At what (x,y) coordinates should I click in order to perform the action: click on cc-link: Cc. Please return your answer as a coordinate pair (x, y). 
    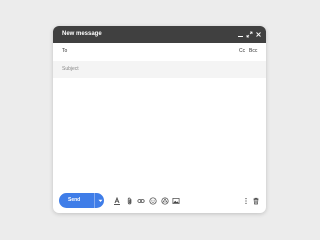
    Looking at the image, I should click on (242, 51).